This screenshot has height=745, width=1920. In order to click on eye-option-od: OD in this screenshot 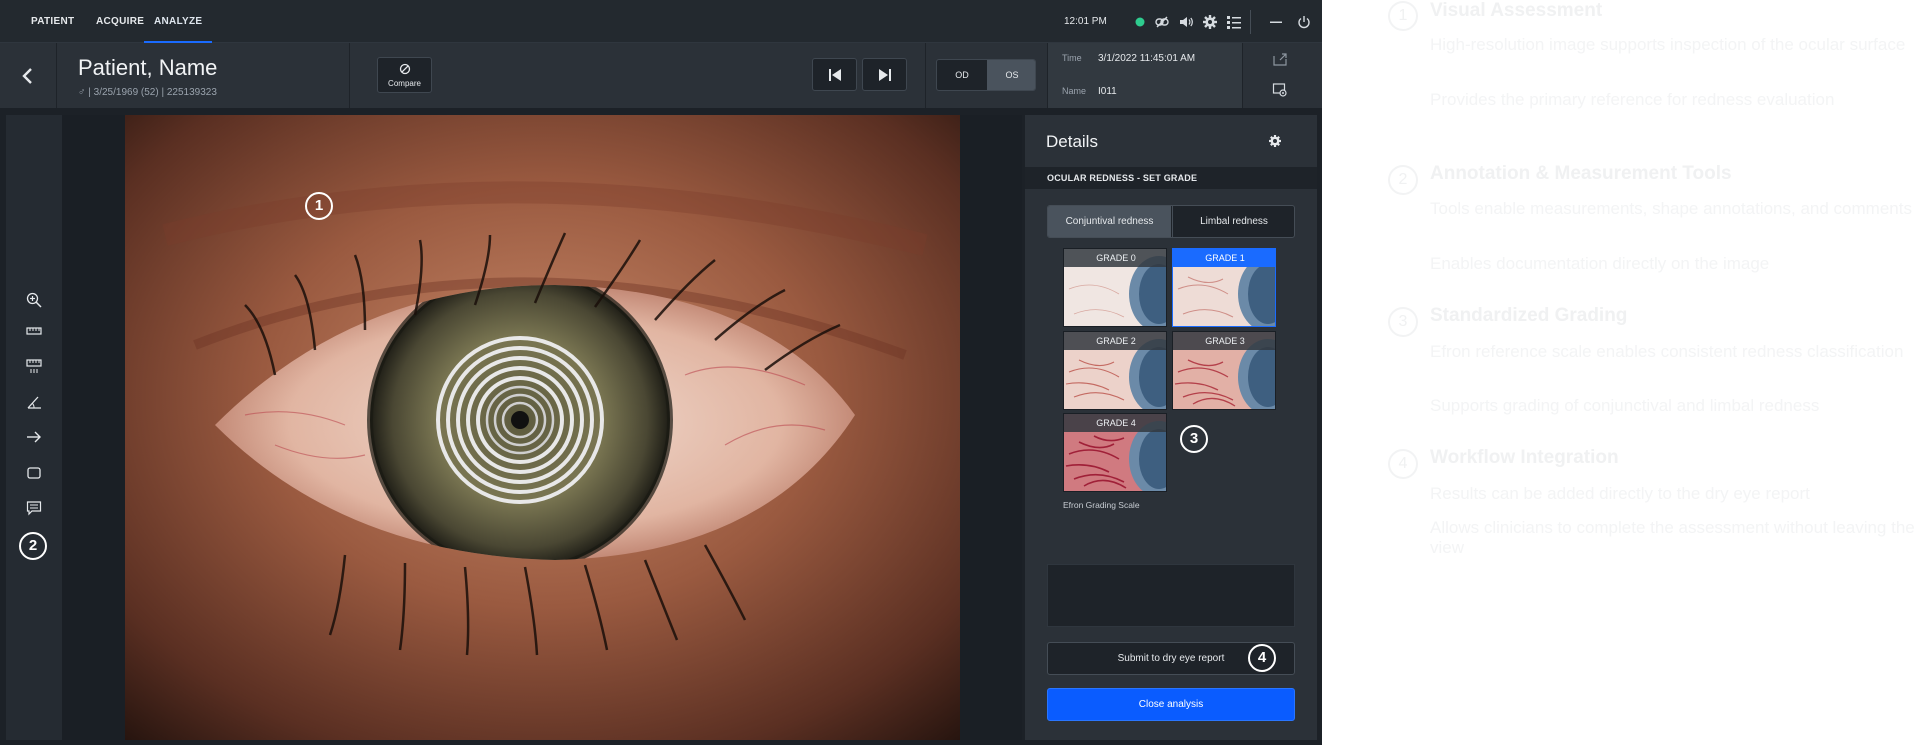, I will do `click(962, 75)`.